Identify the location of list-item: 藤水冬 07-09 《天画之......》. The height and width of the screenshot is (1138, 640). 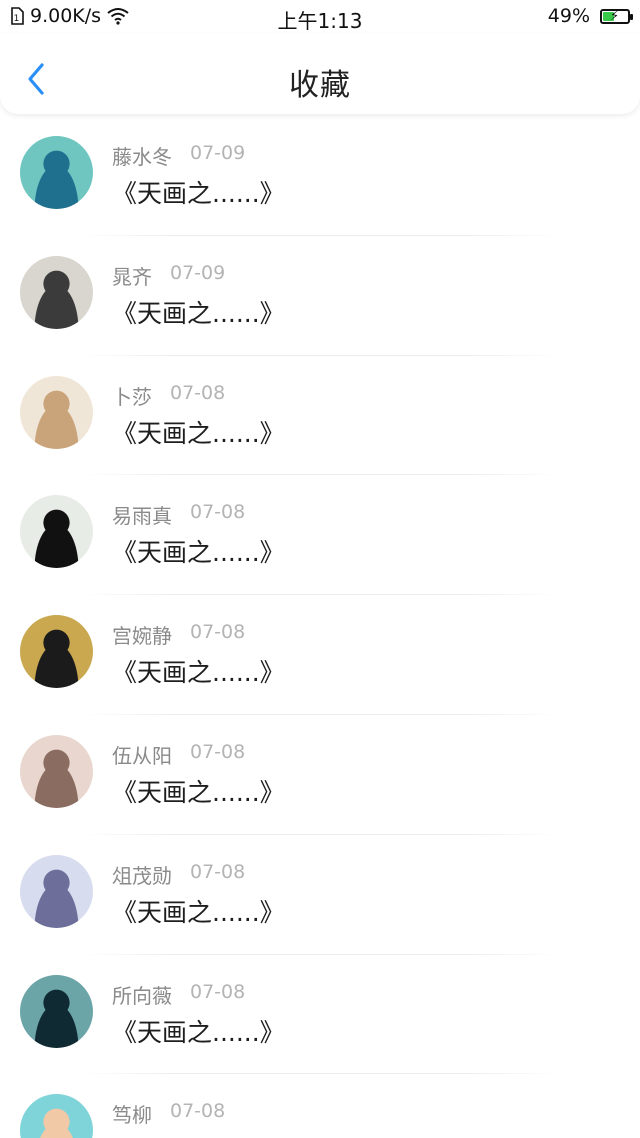
(320, 176).